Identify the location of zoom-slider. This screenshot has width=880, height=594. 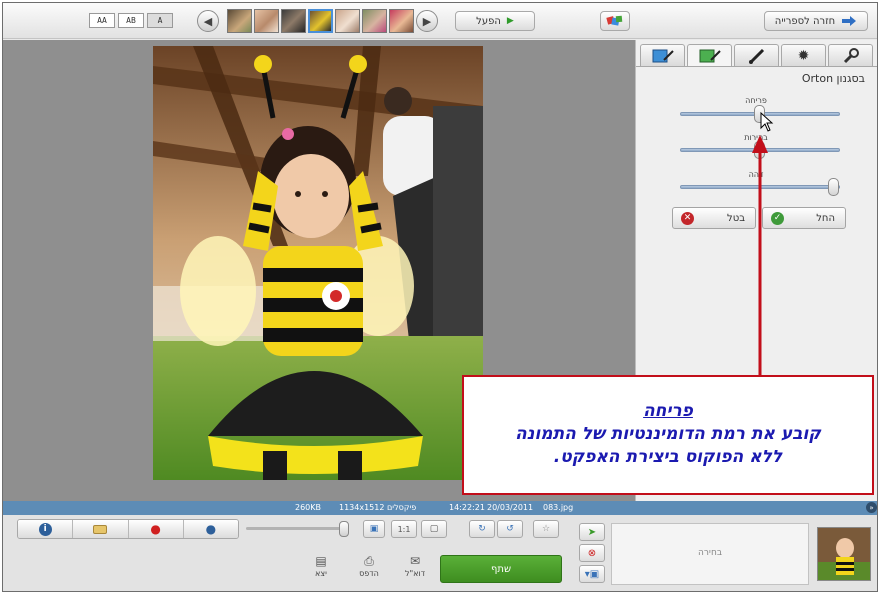
(297, 528).